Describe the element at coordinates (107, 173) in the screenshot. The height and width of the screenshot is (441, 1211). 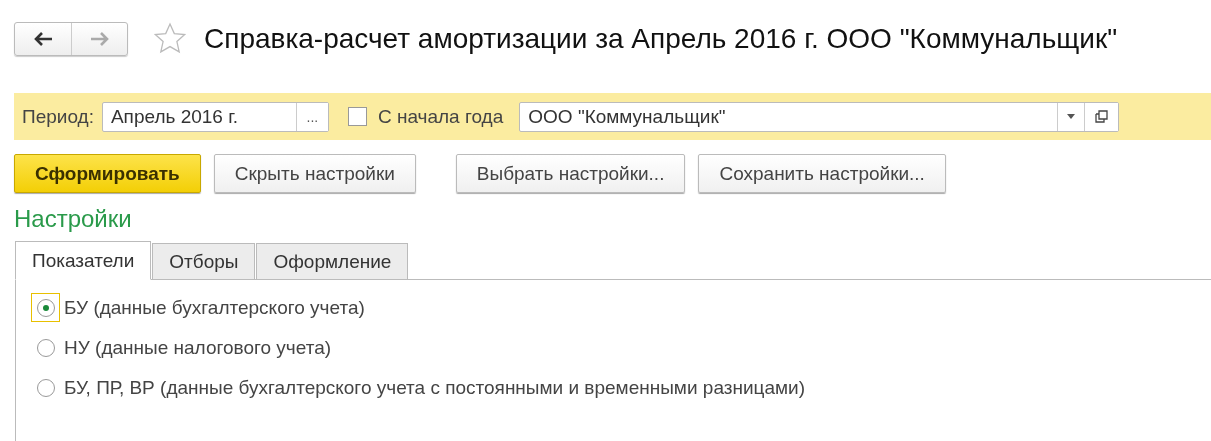
I see `generate-button: Сформировать` at that location.